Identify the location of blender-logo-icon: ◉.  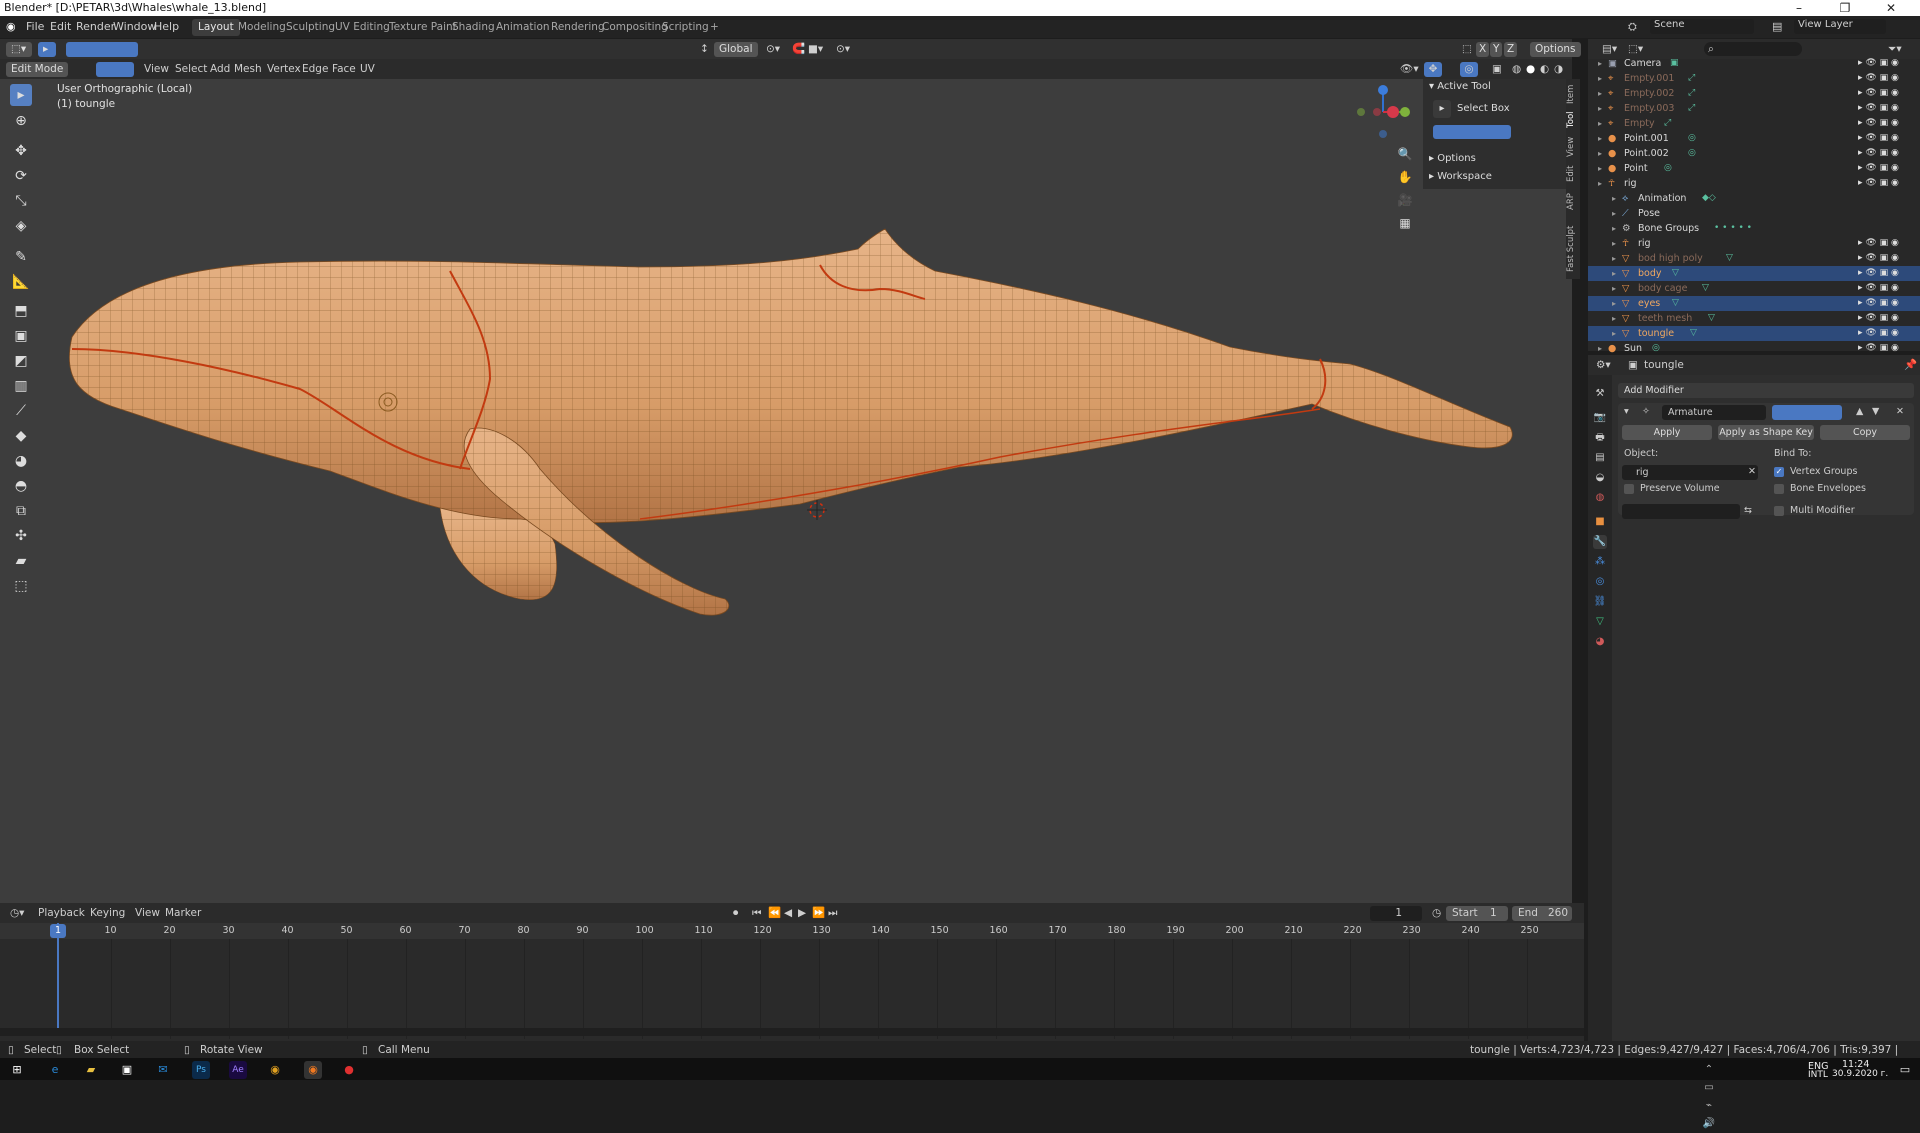
(11, 26).